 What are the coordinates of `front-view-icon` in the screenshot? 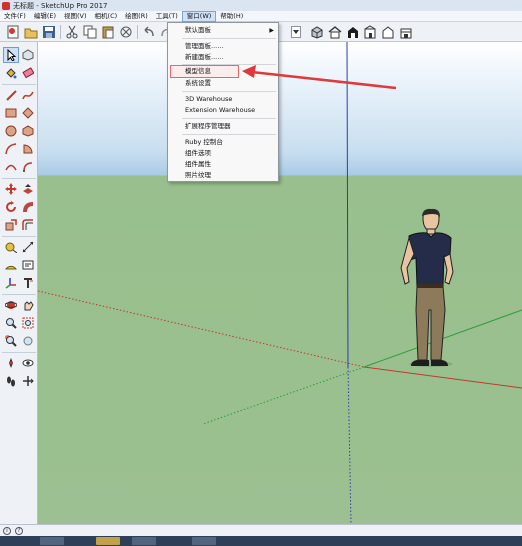 It's located at (353, 32).